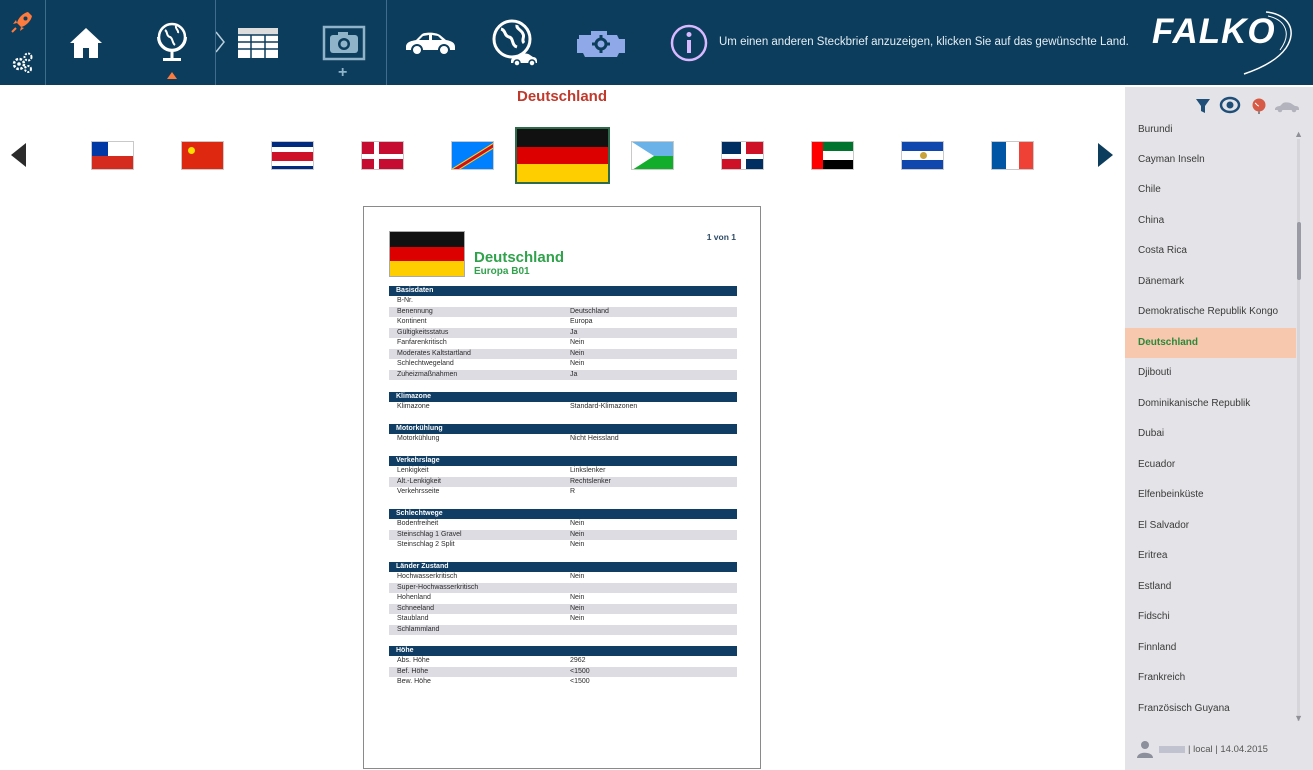  I want to click on scrollbar-thumb, so click(1299, 251).